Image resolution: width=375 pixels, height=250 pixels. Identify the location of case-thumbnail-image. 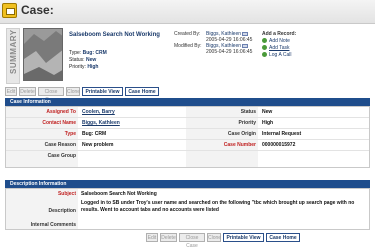
(43, 54).